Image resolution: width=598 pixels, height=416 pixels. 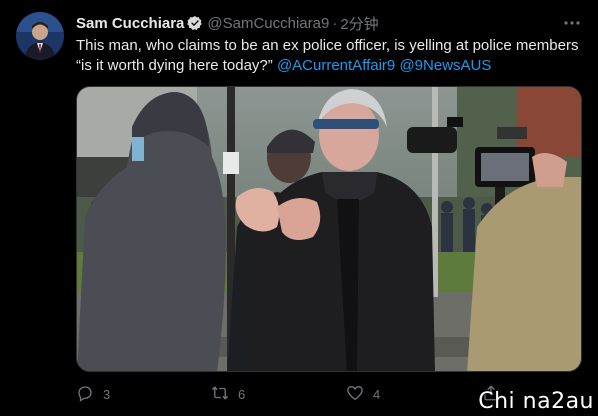 What do you see at coordinates (445, 65) in the screenshot?
I see `mention-link: @9NewsAUS` at bounding box center [445, 65].